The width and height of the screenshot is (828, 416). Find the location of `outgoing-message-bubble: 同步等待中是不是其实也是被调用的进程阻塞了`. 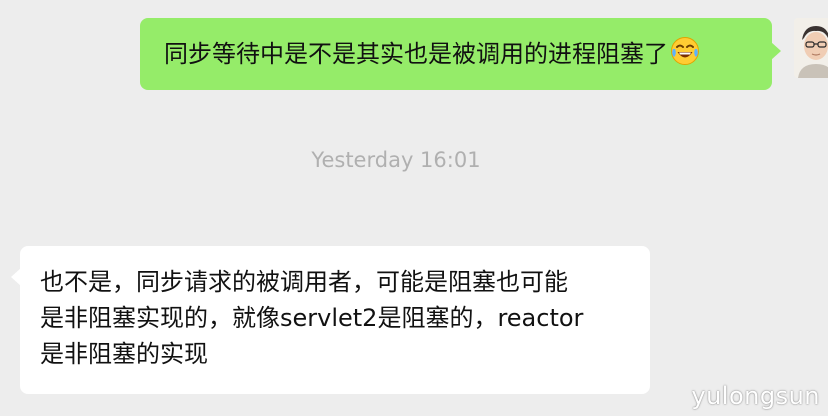

outgoing-message-bubble: 同步等待中是不是其实也是被调用的进程阻塞了 is located at coordinates (460, 54).